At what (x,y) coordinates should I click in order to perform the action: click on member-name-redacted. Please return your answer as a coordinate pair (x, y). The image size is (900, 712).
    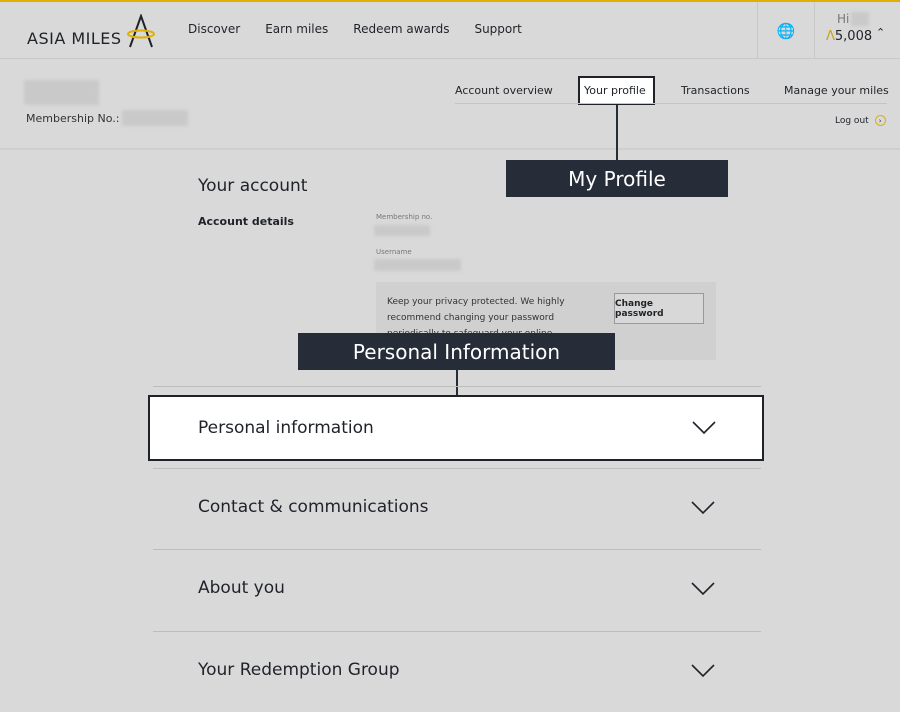
    Looking at the image, I should click on (61, 92).